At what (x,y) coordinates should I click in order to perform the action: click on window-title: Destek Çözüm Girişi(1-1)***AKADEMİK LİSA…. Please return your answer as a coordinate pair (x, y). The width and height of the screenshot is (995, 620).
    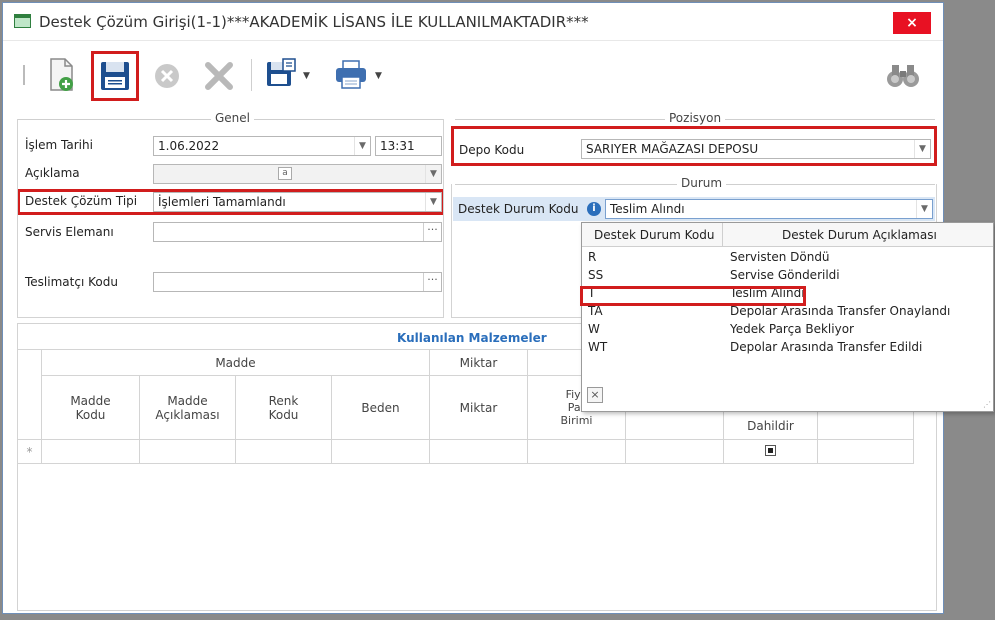
    Looking at the image, I should click on (314, 22).